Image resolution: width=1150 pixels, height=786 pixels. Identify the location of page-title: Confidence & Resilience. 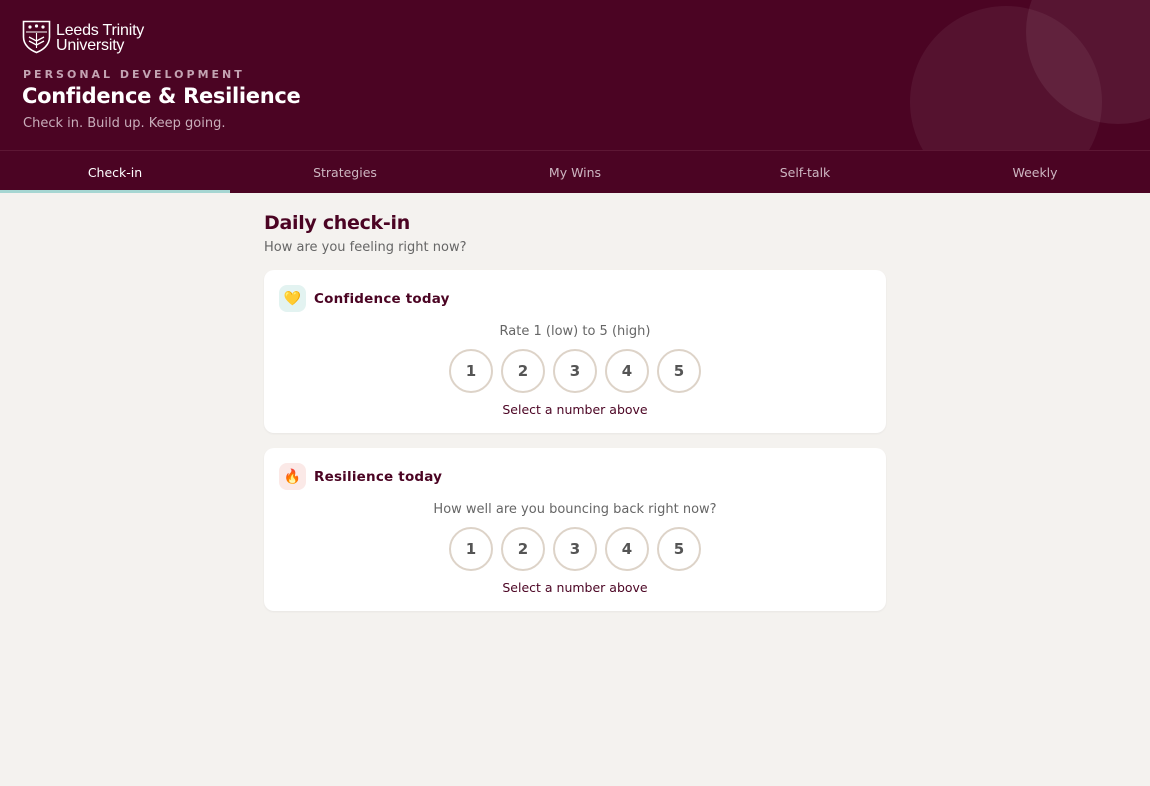
(161, 96).